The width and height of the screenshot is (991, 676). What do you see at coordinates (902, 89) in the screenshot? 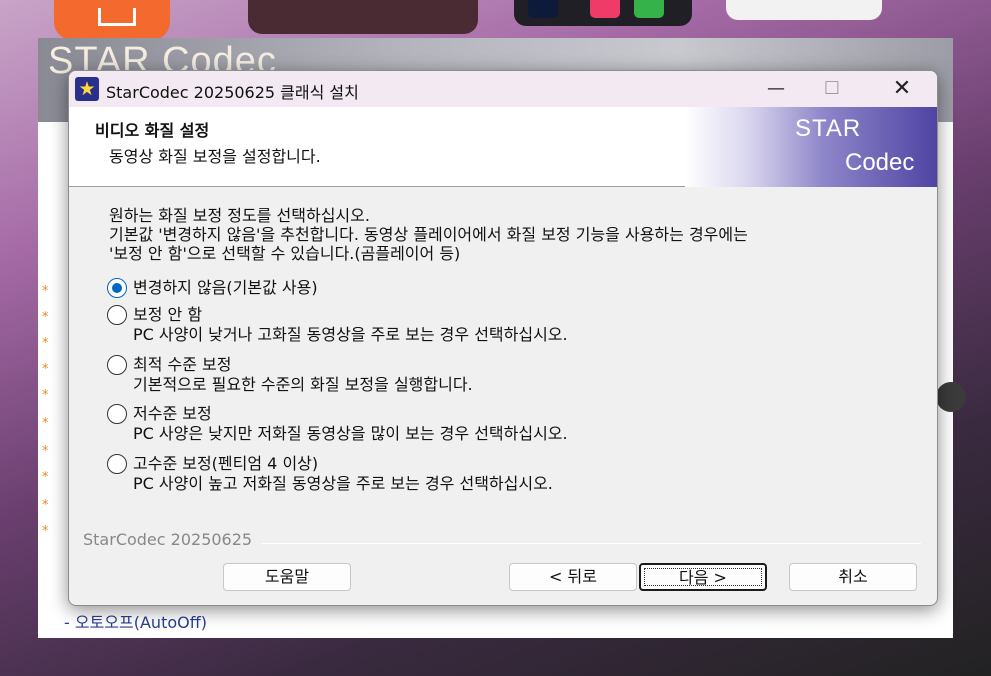
I see `close-button: ✕` at bounding box center [902, 89].